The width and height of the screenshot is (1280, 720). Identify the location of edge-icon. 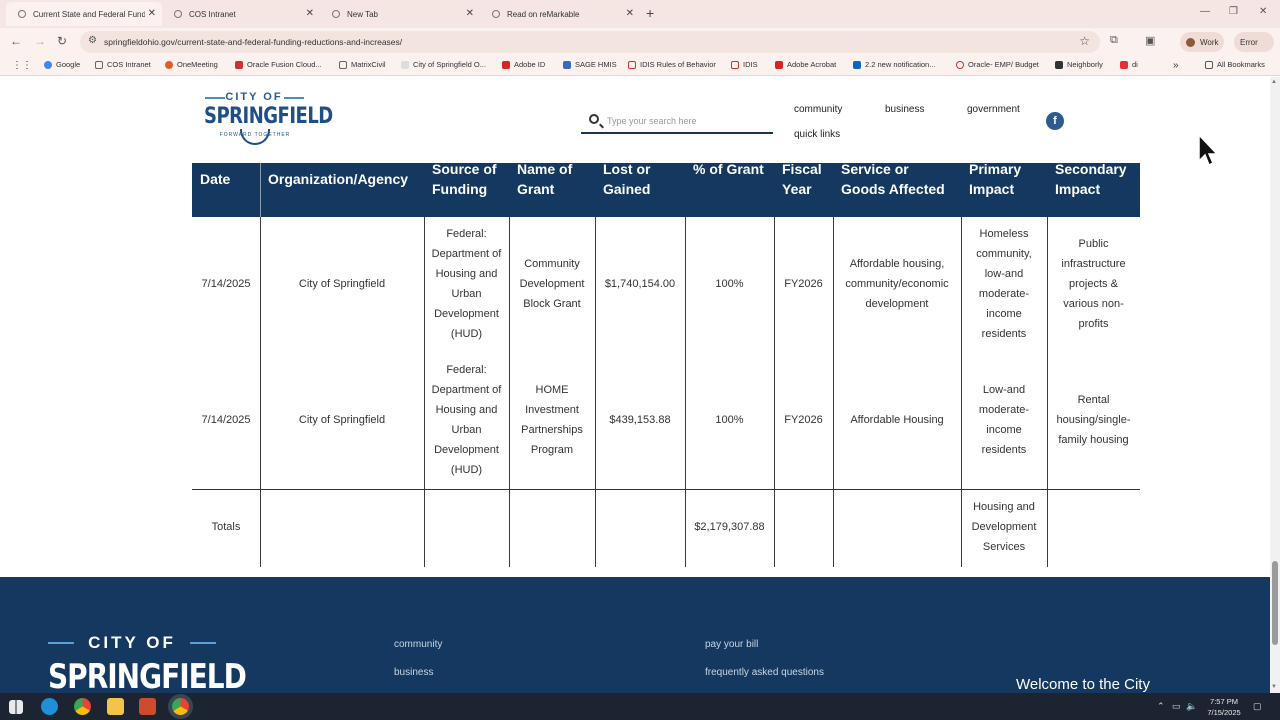
(49, 706).